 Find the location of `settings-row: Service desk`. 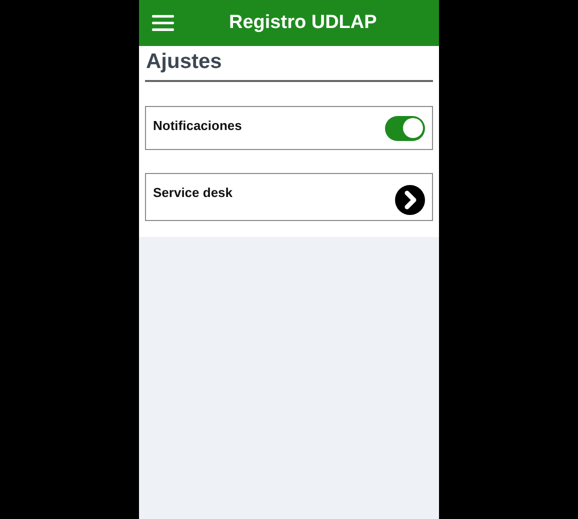

settings-row: Service desk is located at coordinates (289, 197).